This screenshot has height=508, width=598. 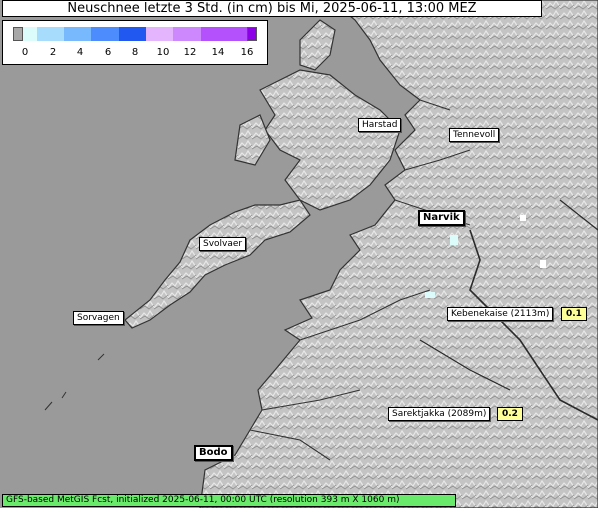 What do you see at coordinates (574, 314) in the screenshot?
I see `value-badge-kebenekaise: 0.1` at bounding box center [574, 314].